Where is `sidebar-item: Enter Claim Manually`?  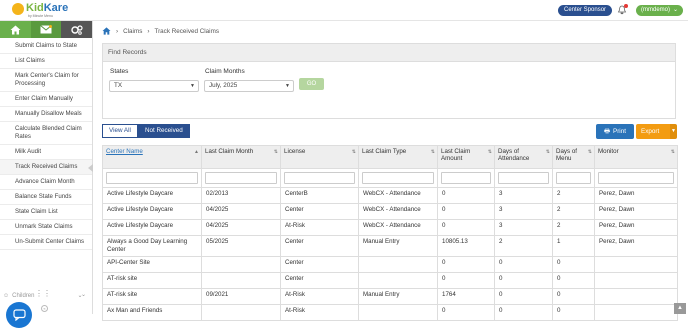 sidebar-item: Enter Claim Manually is located at coordinates (46, 99).